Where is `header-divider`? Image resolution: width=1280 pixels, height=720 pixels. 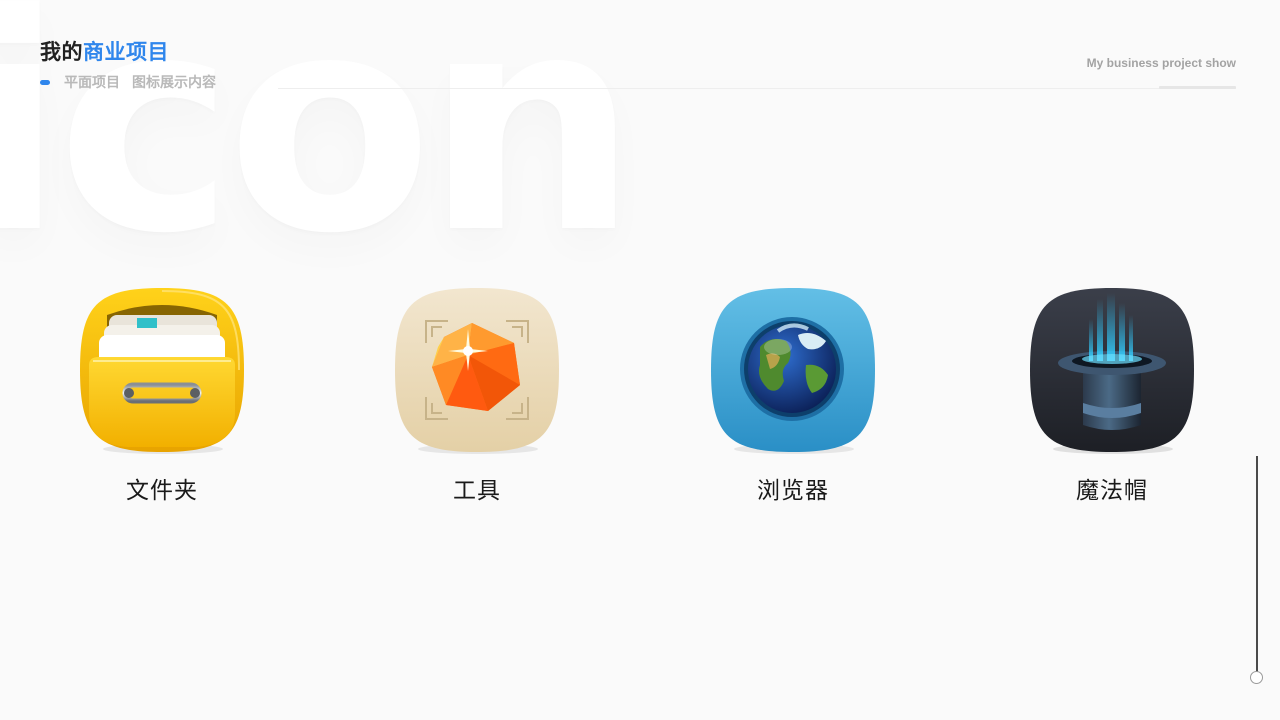 header-divider is located at coordinates (757, 88).